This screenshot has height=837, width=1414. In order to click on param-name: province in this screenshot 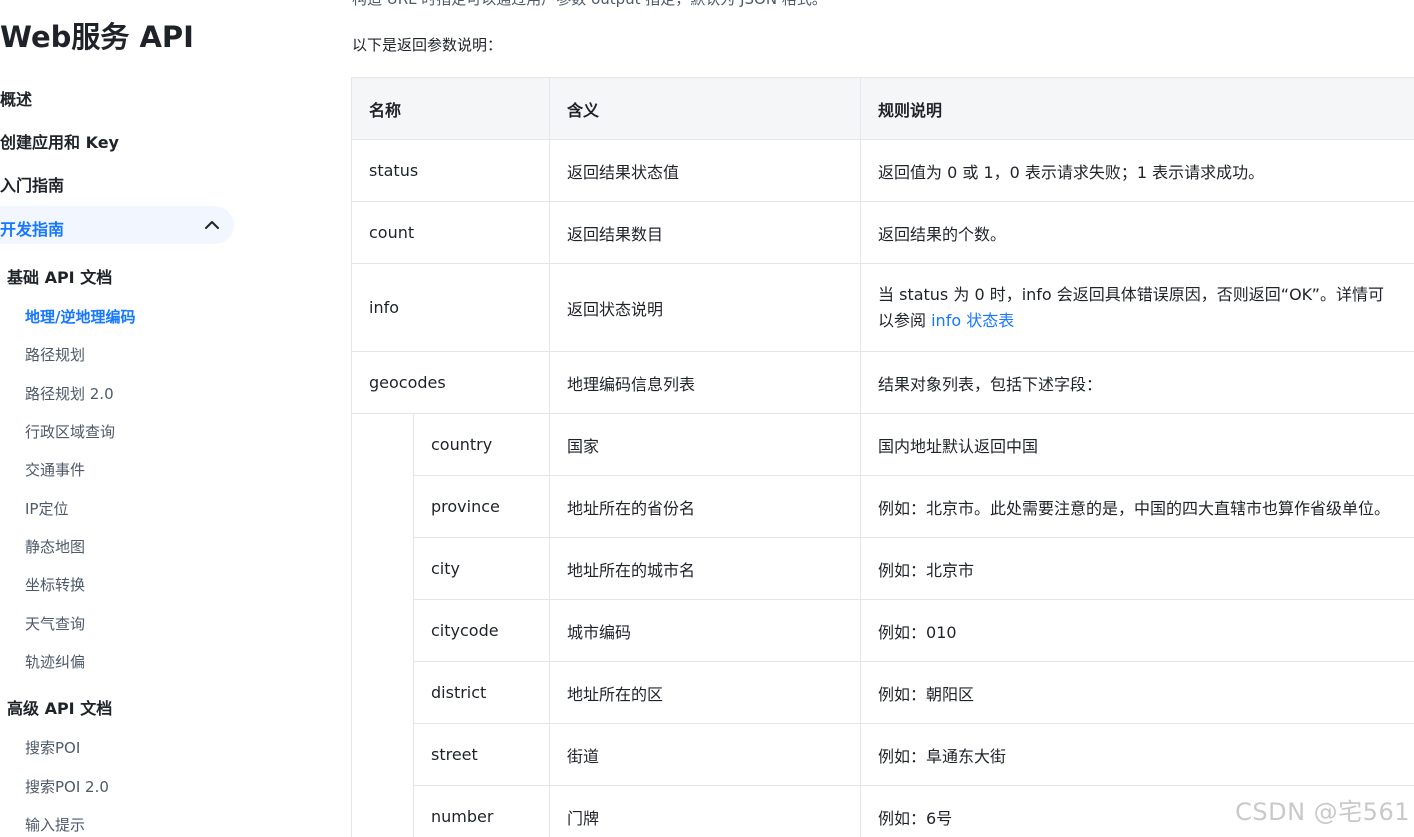, I will do `click(481, 506)`.